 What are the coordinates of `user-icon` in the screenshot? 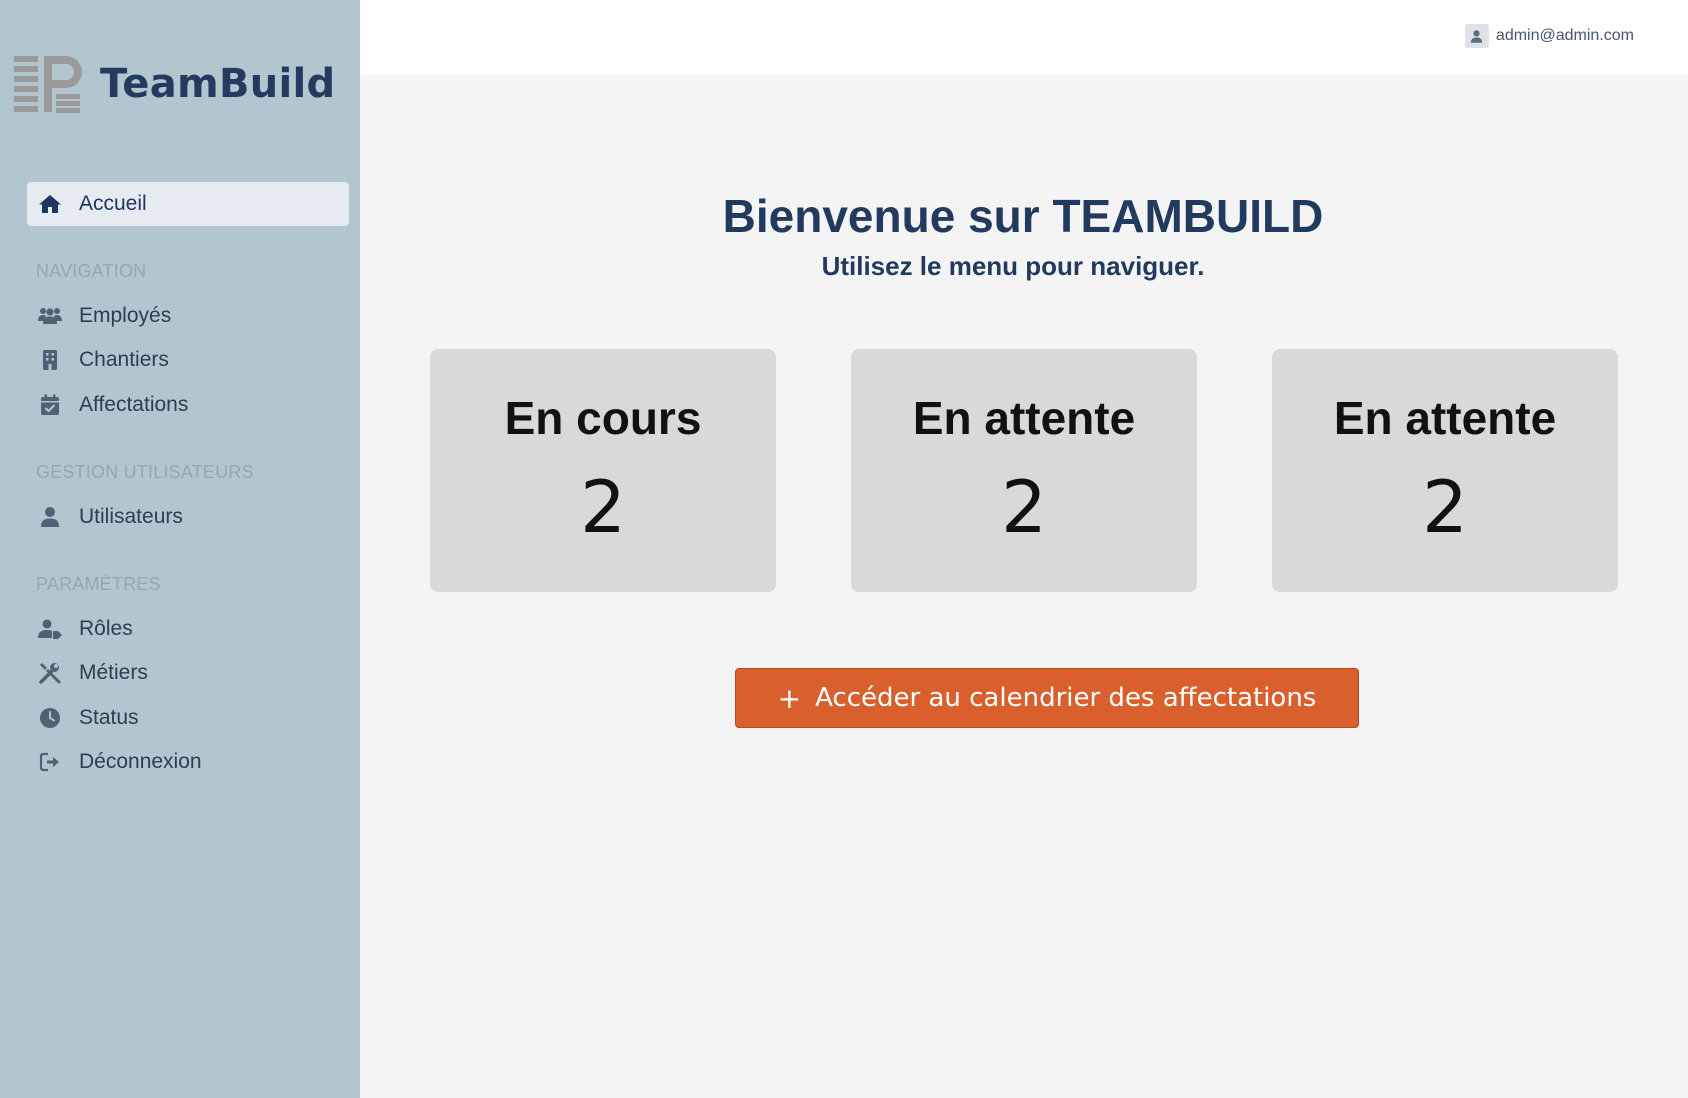 It's located at (50, 517).